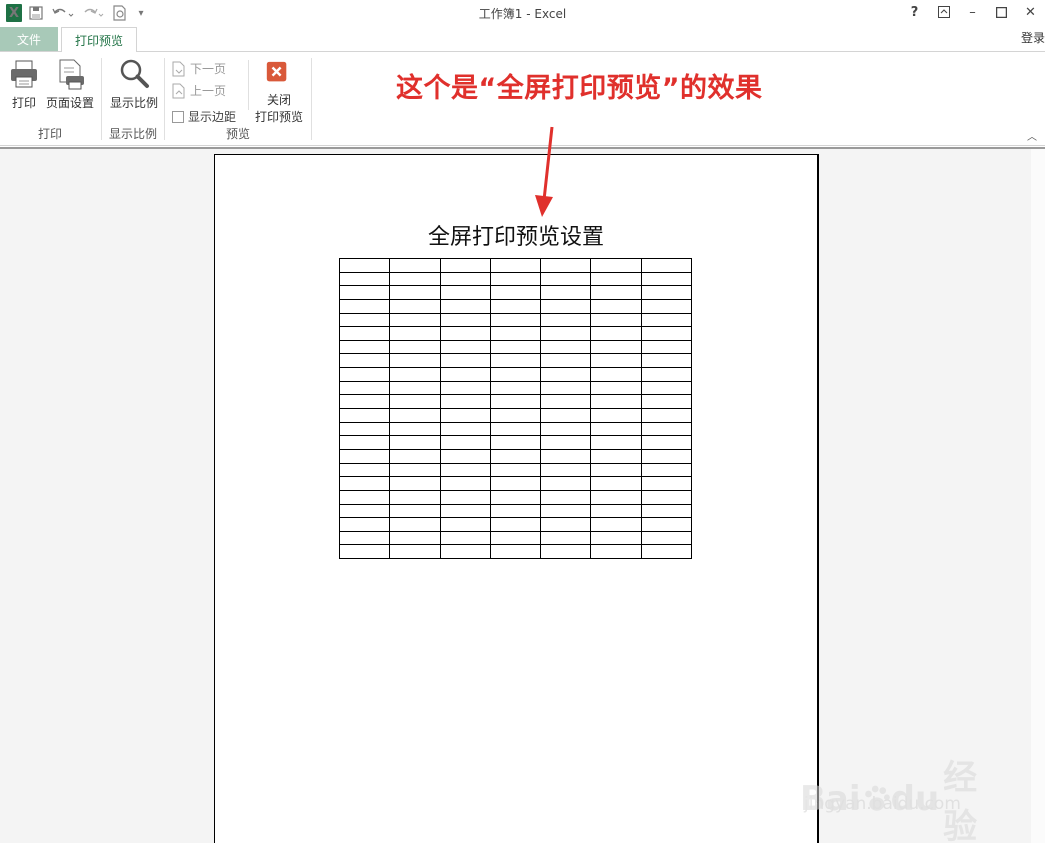 The width and height of the screenshot is (1045, 843). Describe the element at coordinates (544, 171) in the screenshot. I see `annotation-arrow` at that location.